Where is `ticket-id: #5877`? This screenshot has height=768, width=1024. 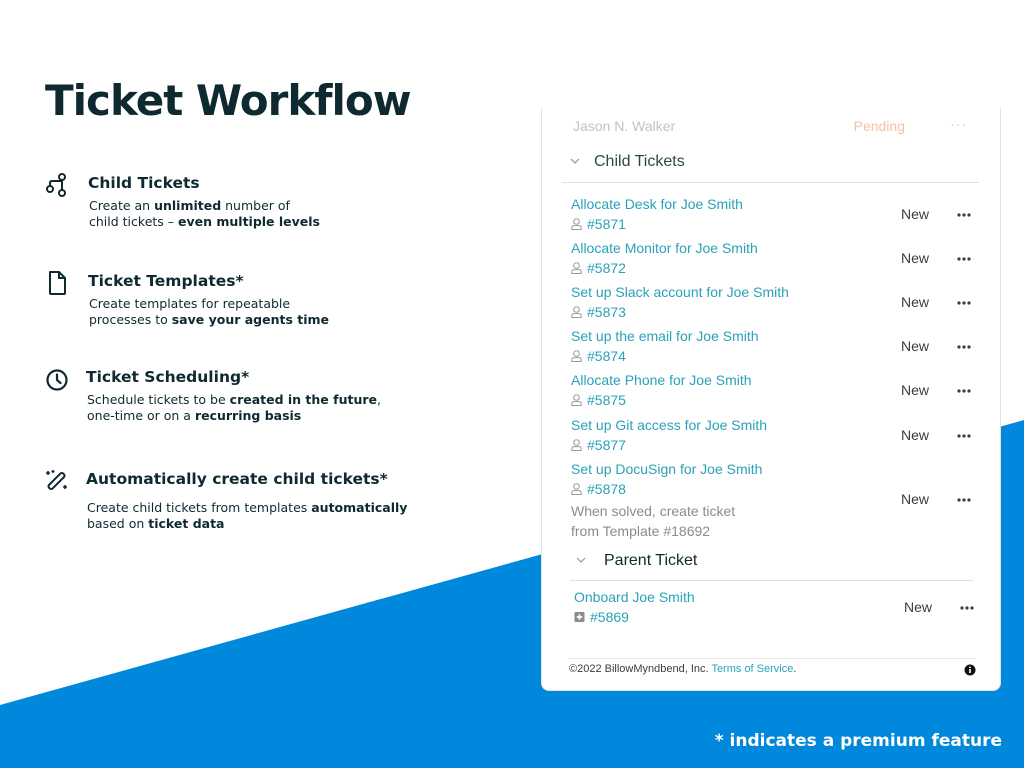 ticket-id: #5877 is located at coordinates (598, 445).